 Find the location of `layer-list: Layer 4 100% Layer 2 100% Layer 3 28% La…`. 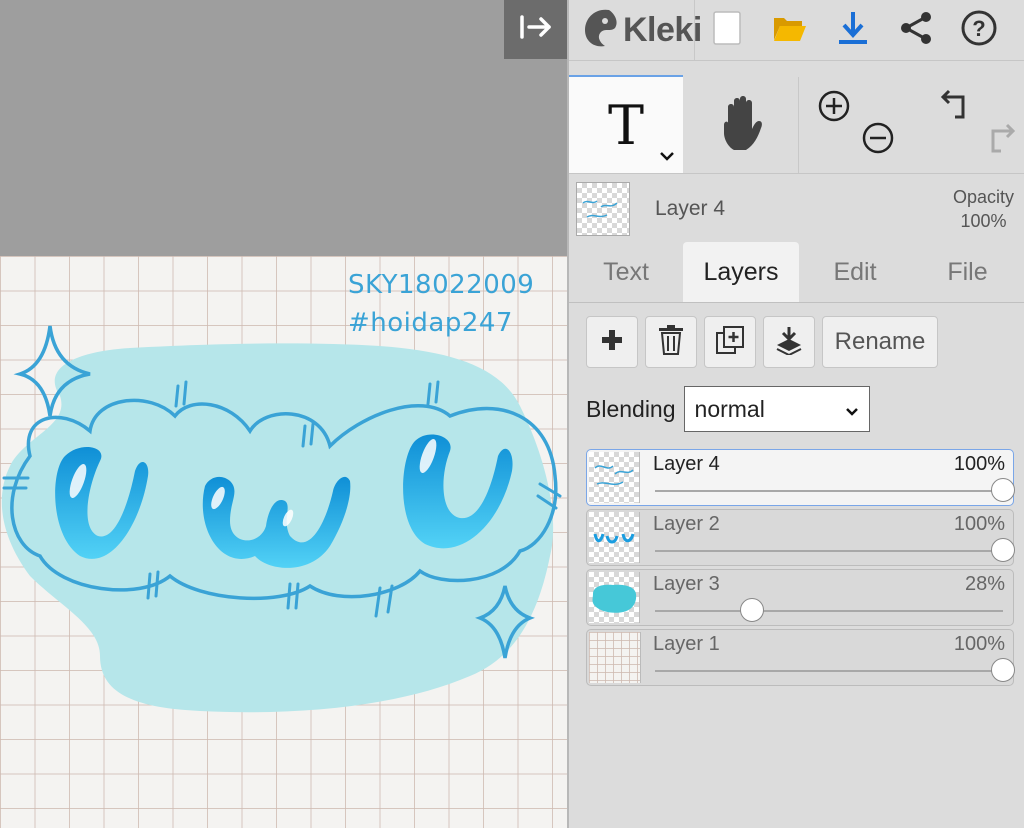

layer-list: Layer 4 100% Layer 2 100% Layer 3 28% La… is located at coordinates (800, 569).